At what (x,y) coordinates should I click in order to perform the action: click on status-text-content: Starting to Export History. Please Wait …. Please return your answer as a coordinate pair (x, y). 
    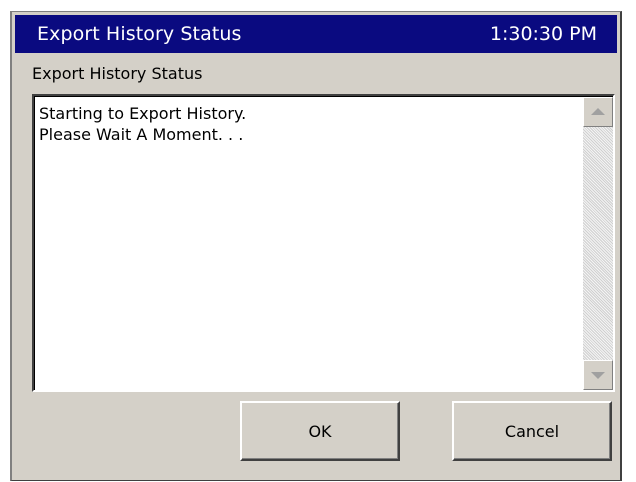
    Looking at the image, I should click on (309, 124).